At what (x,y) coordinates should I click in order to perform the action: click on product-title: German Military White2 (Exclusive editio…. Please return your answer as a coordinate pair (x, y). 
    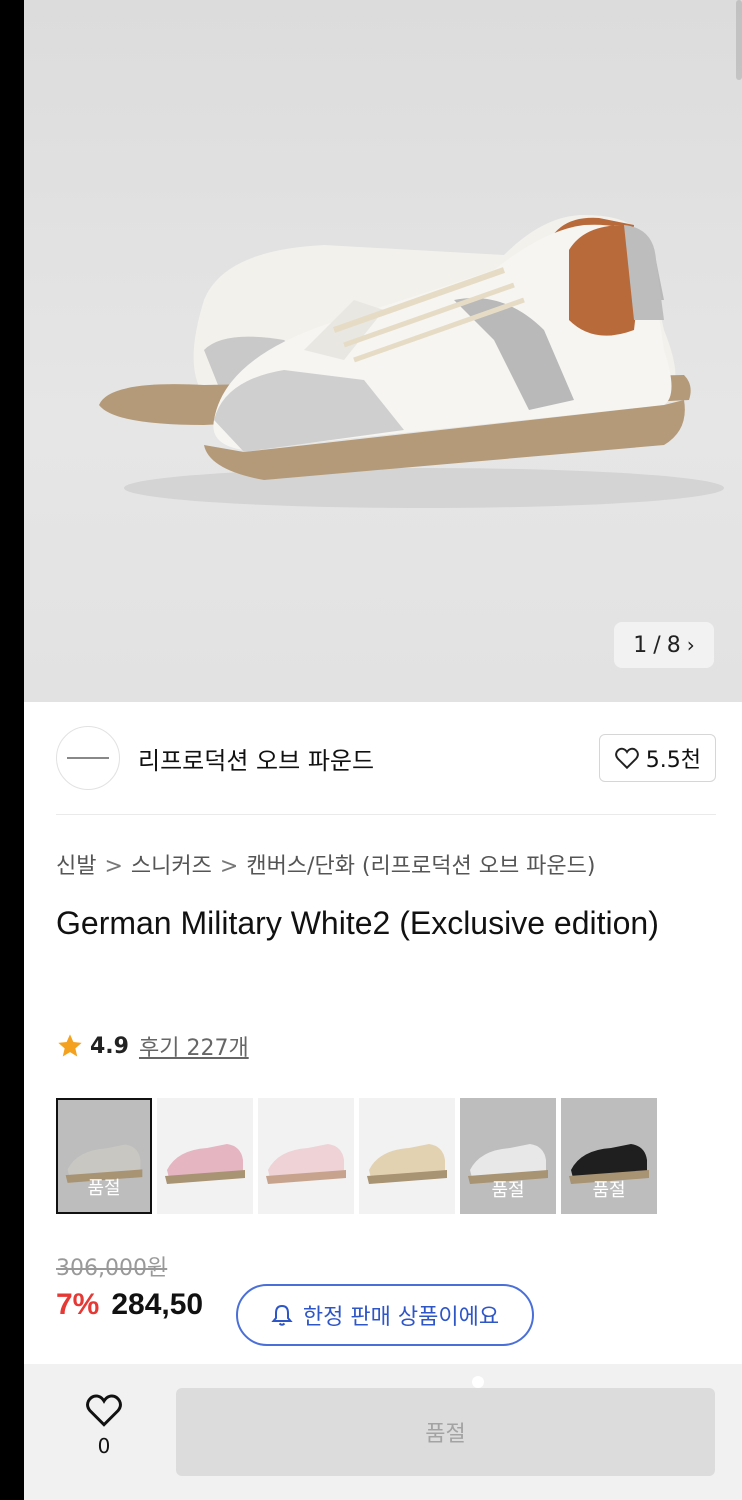
    Looking at the image, I should click on (357, 923).